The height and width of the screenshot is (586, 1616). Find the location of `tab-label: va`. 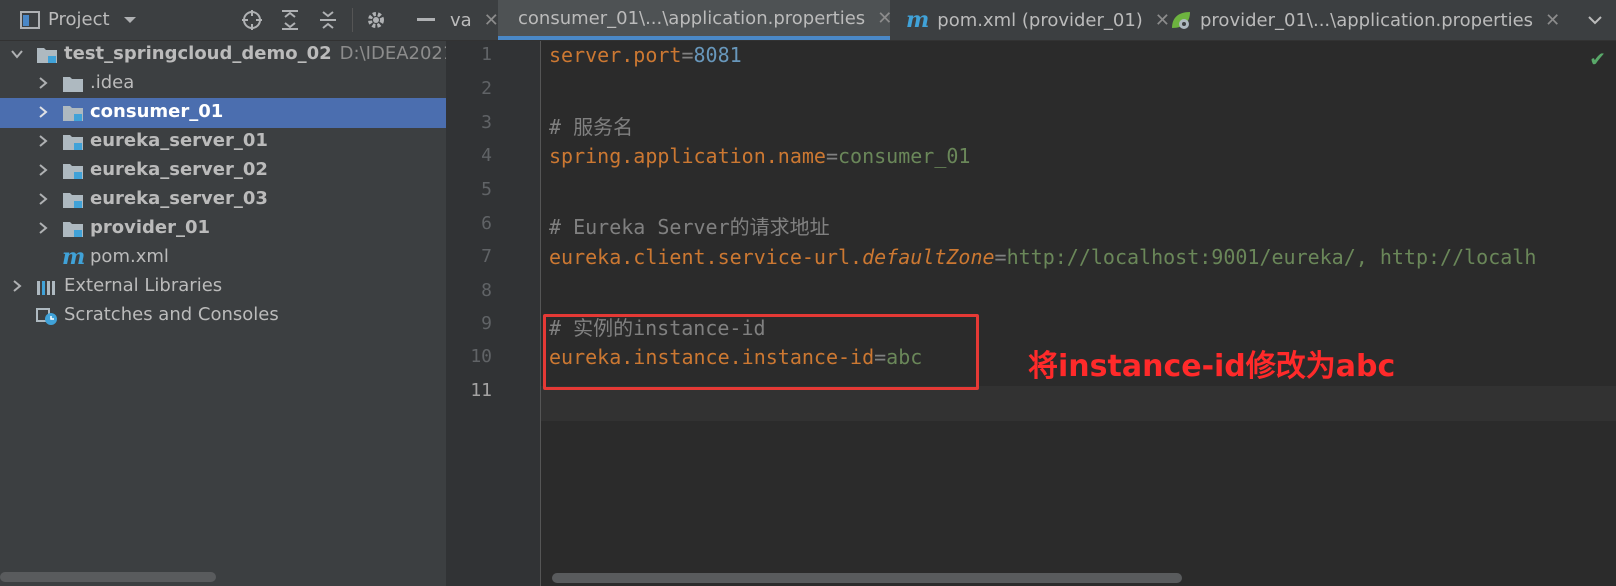

tab-label: va is located at coordinates (461, 20).